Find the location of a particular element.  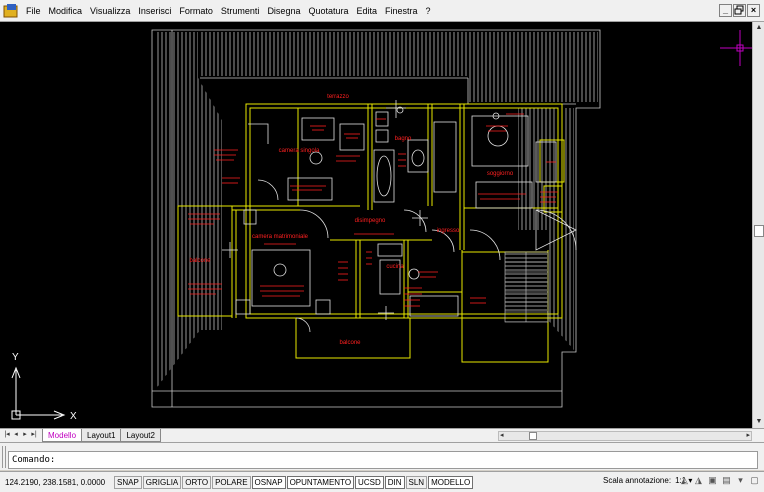

command-line: Comando: is located at coordinates (382, 456).